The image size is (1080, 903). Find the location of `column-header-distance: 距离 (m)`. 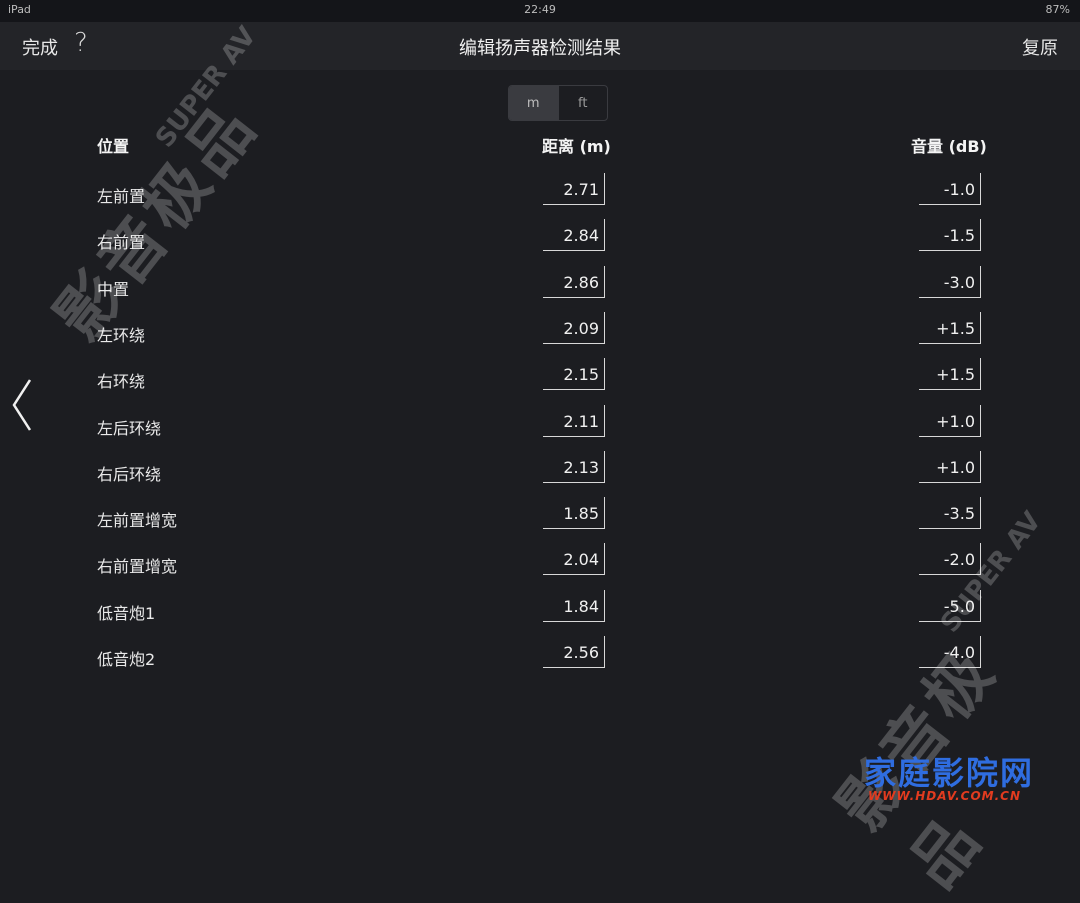

column-header-distance: 距离 (m) is located at coordinates (576, 146).